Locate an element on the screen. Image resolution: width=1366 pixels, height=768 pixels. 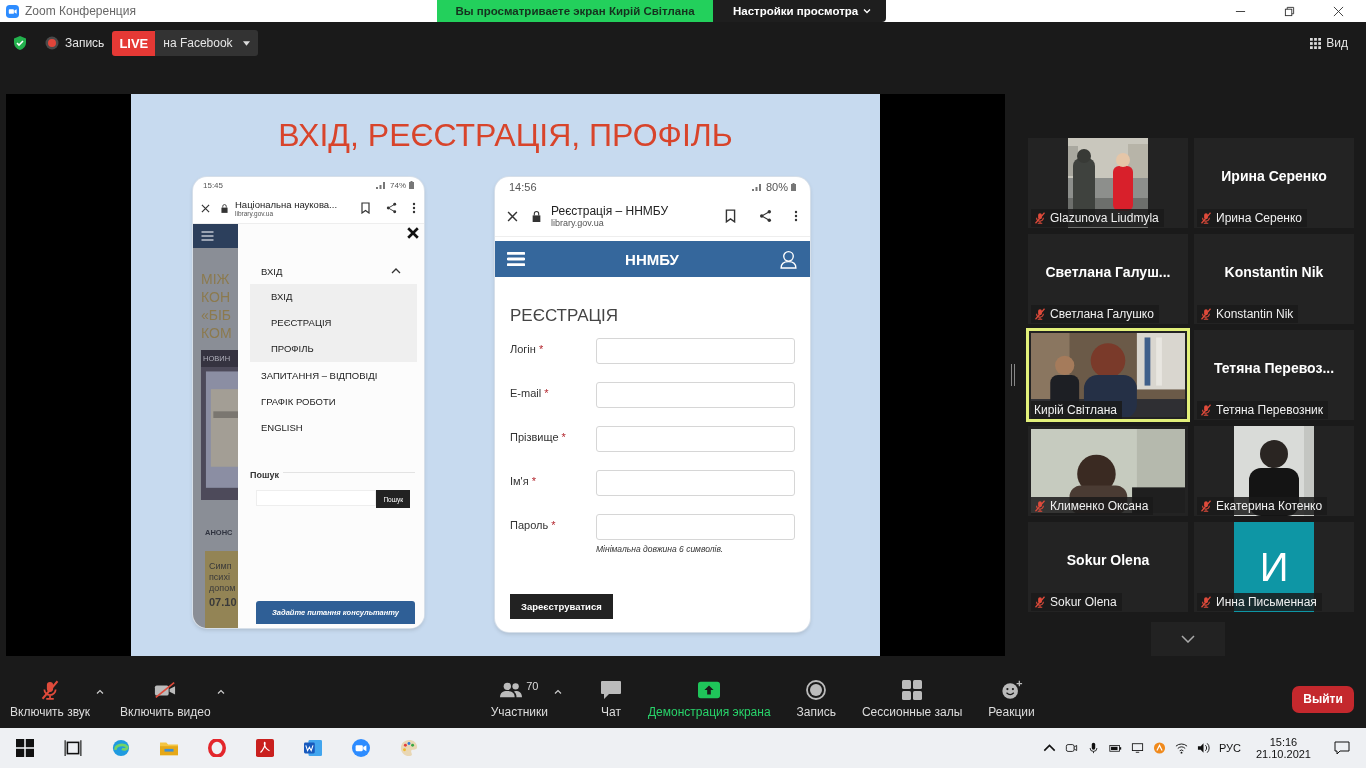
start-video-button: Включить видео is located at coordinates (165, 699).